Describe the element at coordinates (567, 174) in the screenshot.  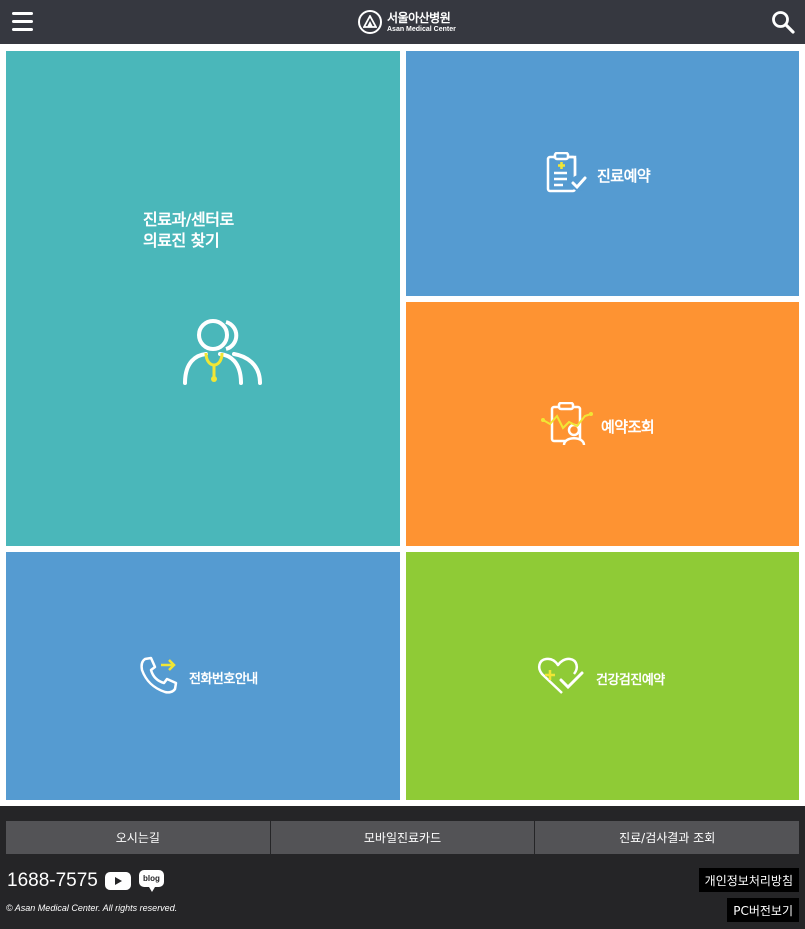
I see `clipboard-check-icon` at that location.